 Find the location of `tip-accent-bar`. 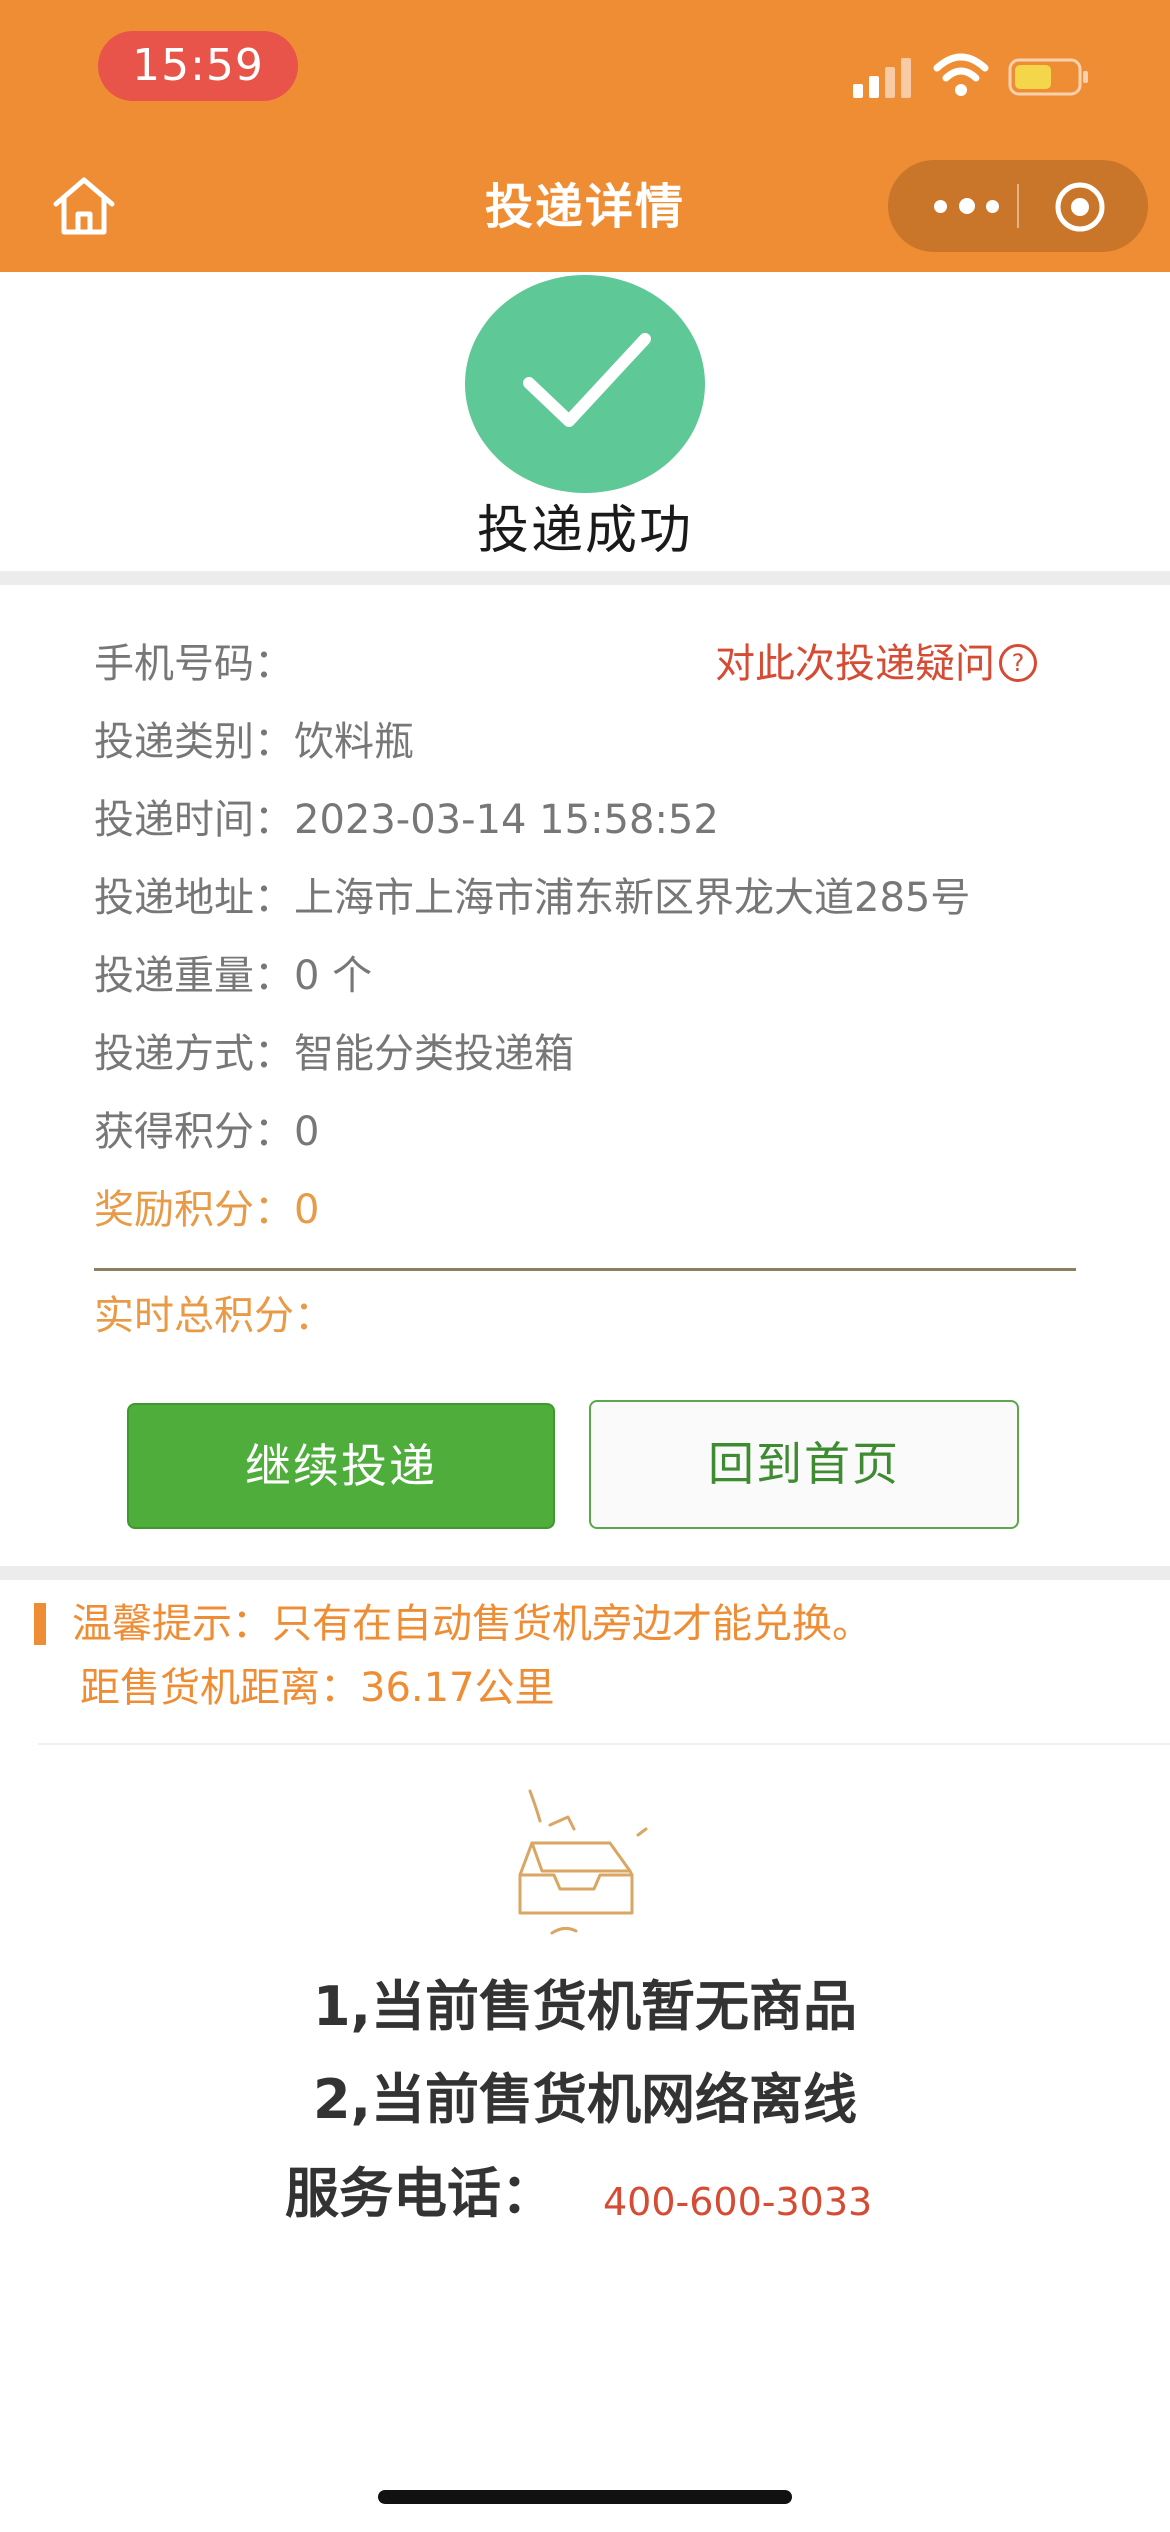

tip-accent-bar is located at coordinates (40, 1624).